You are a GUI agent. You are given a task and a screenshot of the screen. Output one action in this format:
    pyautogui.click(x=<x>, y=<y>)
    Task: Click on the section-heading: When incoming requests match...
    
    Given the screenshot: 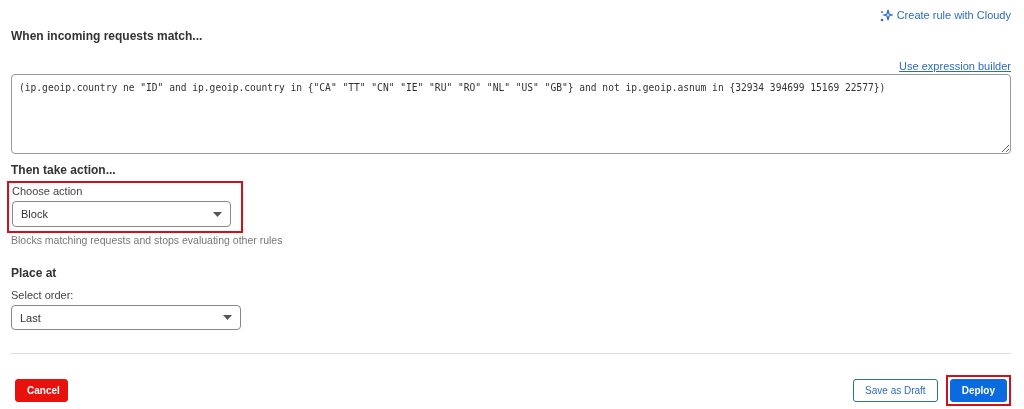 What is the action you would take?
    pyautogui.click(x=107, y=36)
    